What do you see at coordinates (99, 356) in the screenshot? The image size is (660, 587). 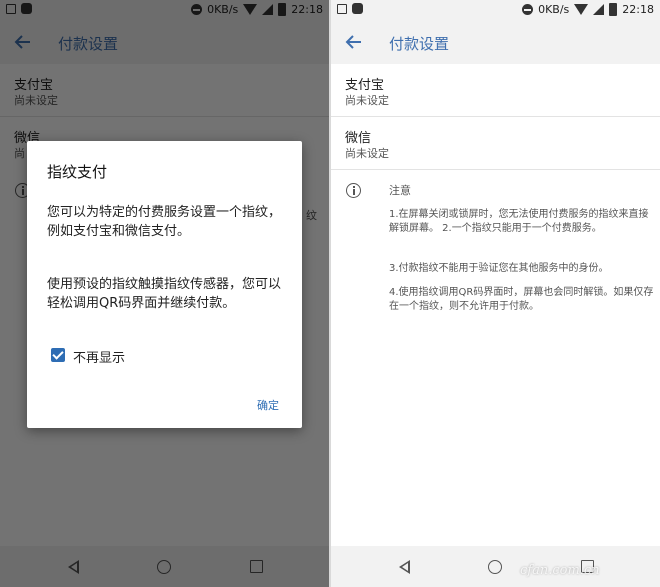 I see `checkbox-label: 不再显示` at bounding box center [99, 356].